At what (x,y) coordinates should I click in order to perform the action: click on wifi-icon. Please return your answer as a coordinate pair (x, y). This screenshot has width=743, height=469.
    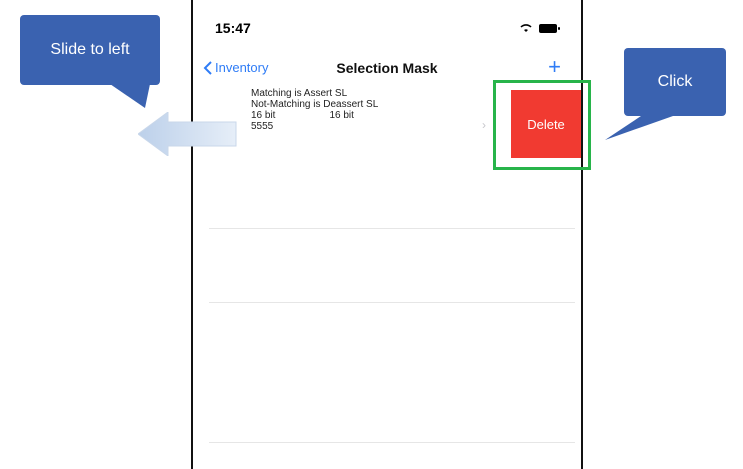
    Looking at the image, I should click on (526, 28).